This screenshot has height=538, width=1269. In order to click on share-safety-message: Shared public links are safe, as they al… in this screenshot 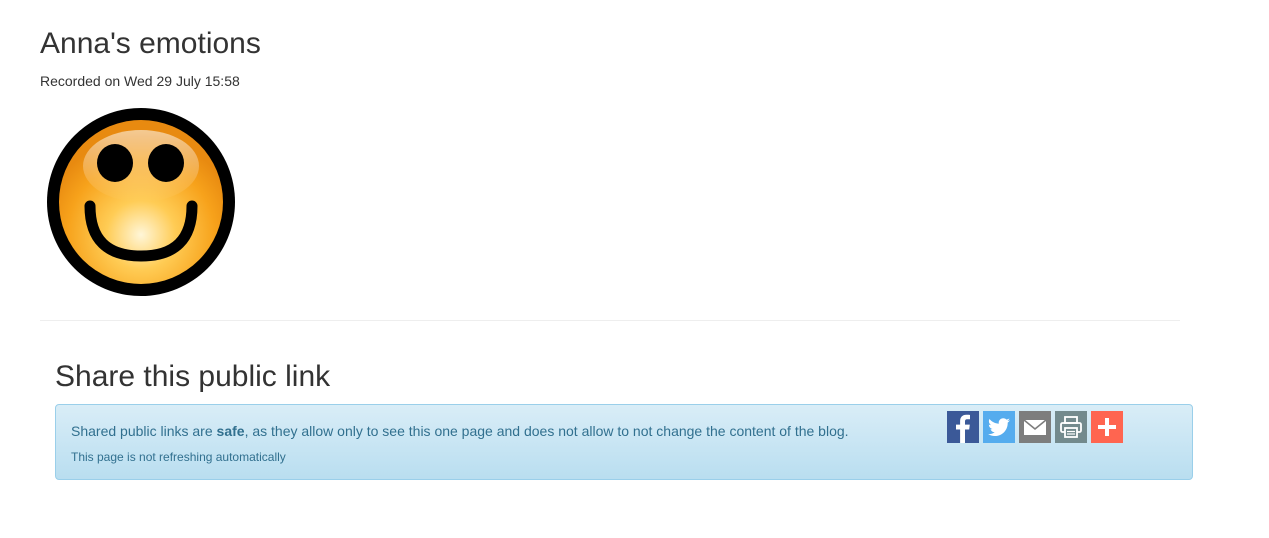, I will do `click(460, 431)`.